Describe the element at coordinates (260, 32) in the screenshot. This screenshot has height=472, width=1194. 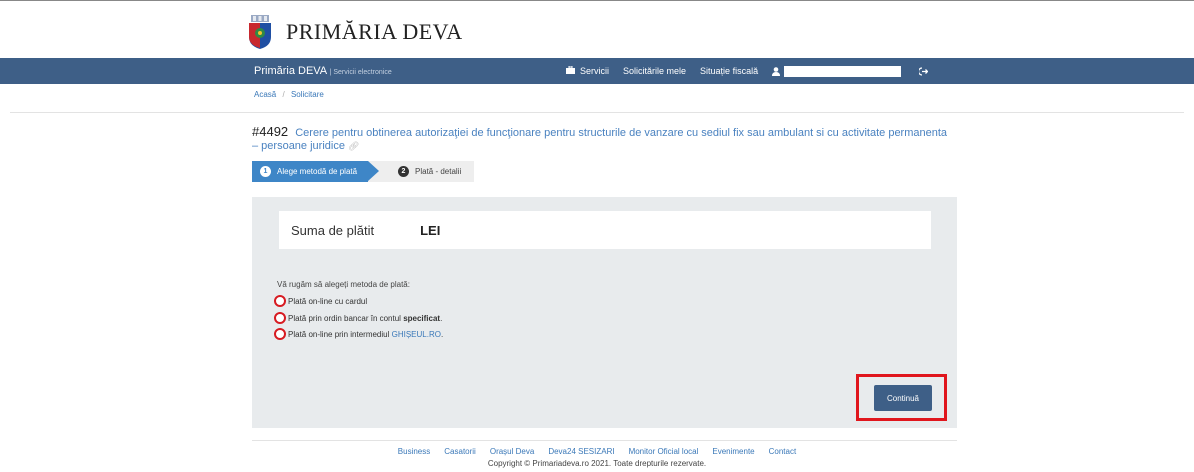
I see `coat-of-arms-icon` at that location.